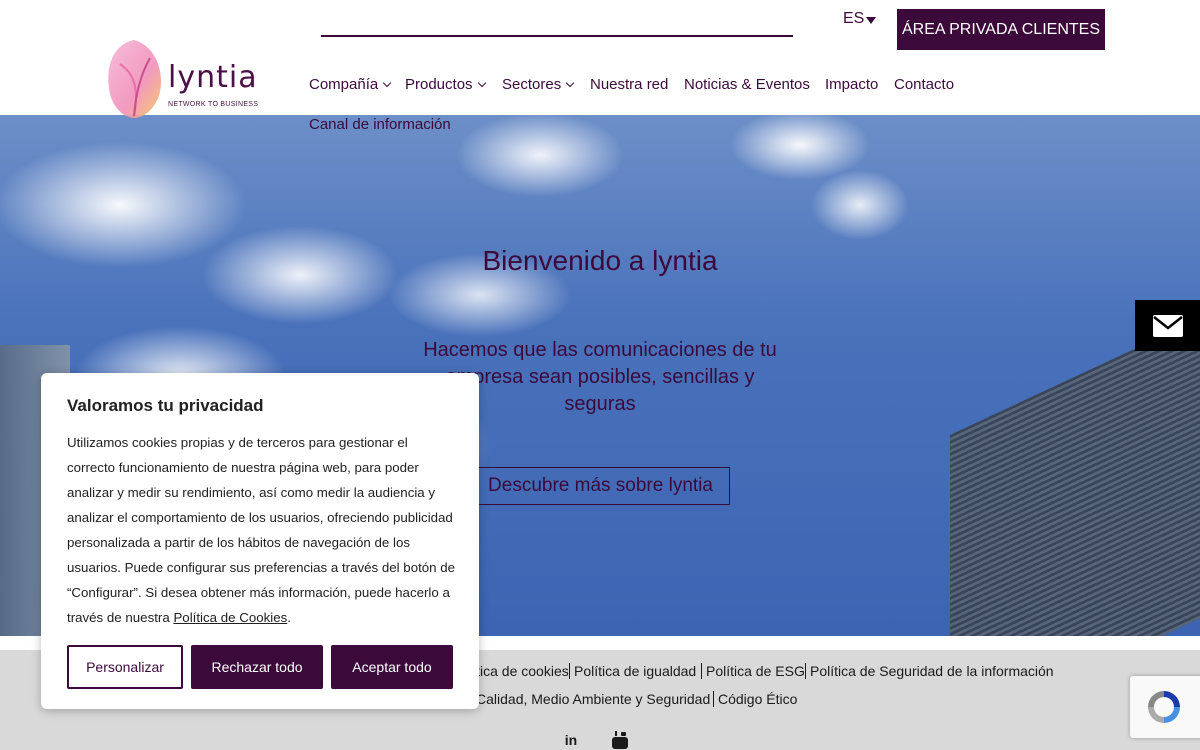  Describe the element at coordinates (755, 671) in the screenshot. I see `footer-link-esg: Política de ESG` at that location.